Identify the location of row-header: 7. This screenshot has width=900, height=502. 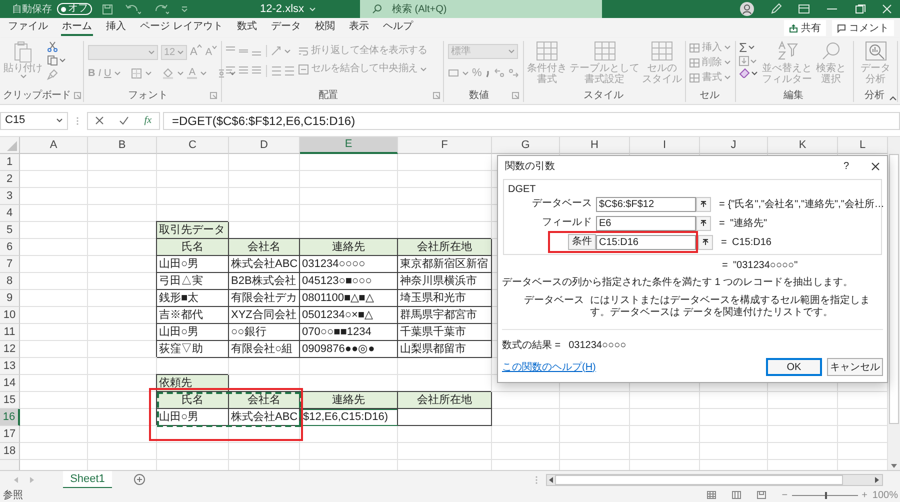
(10, 264).